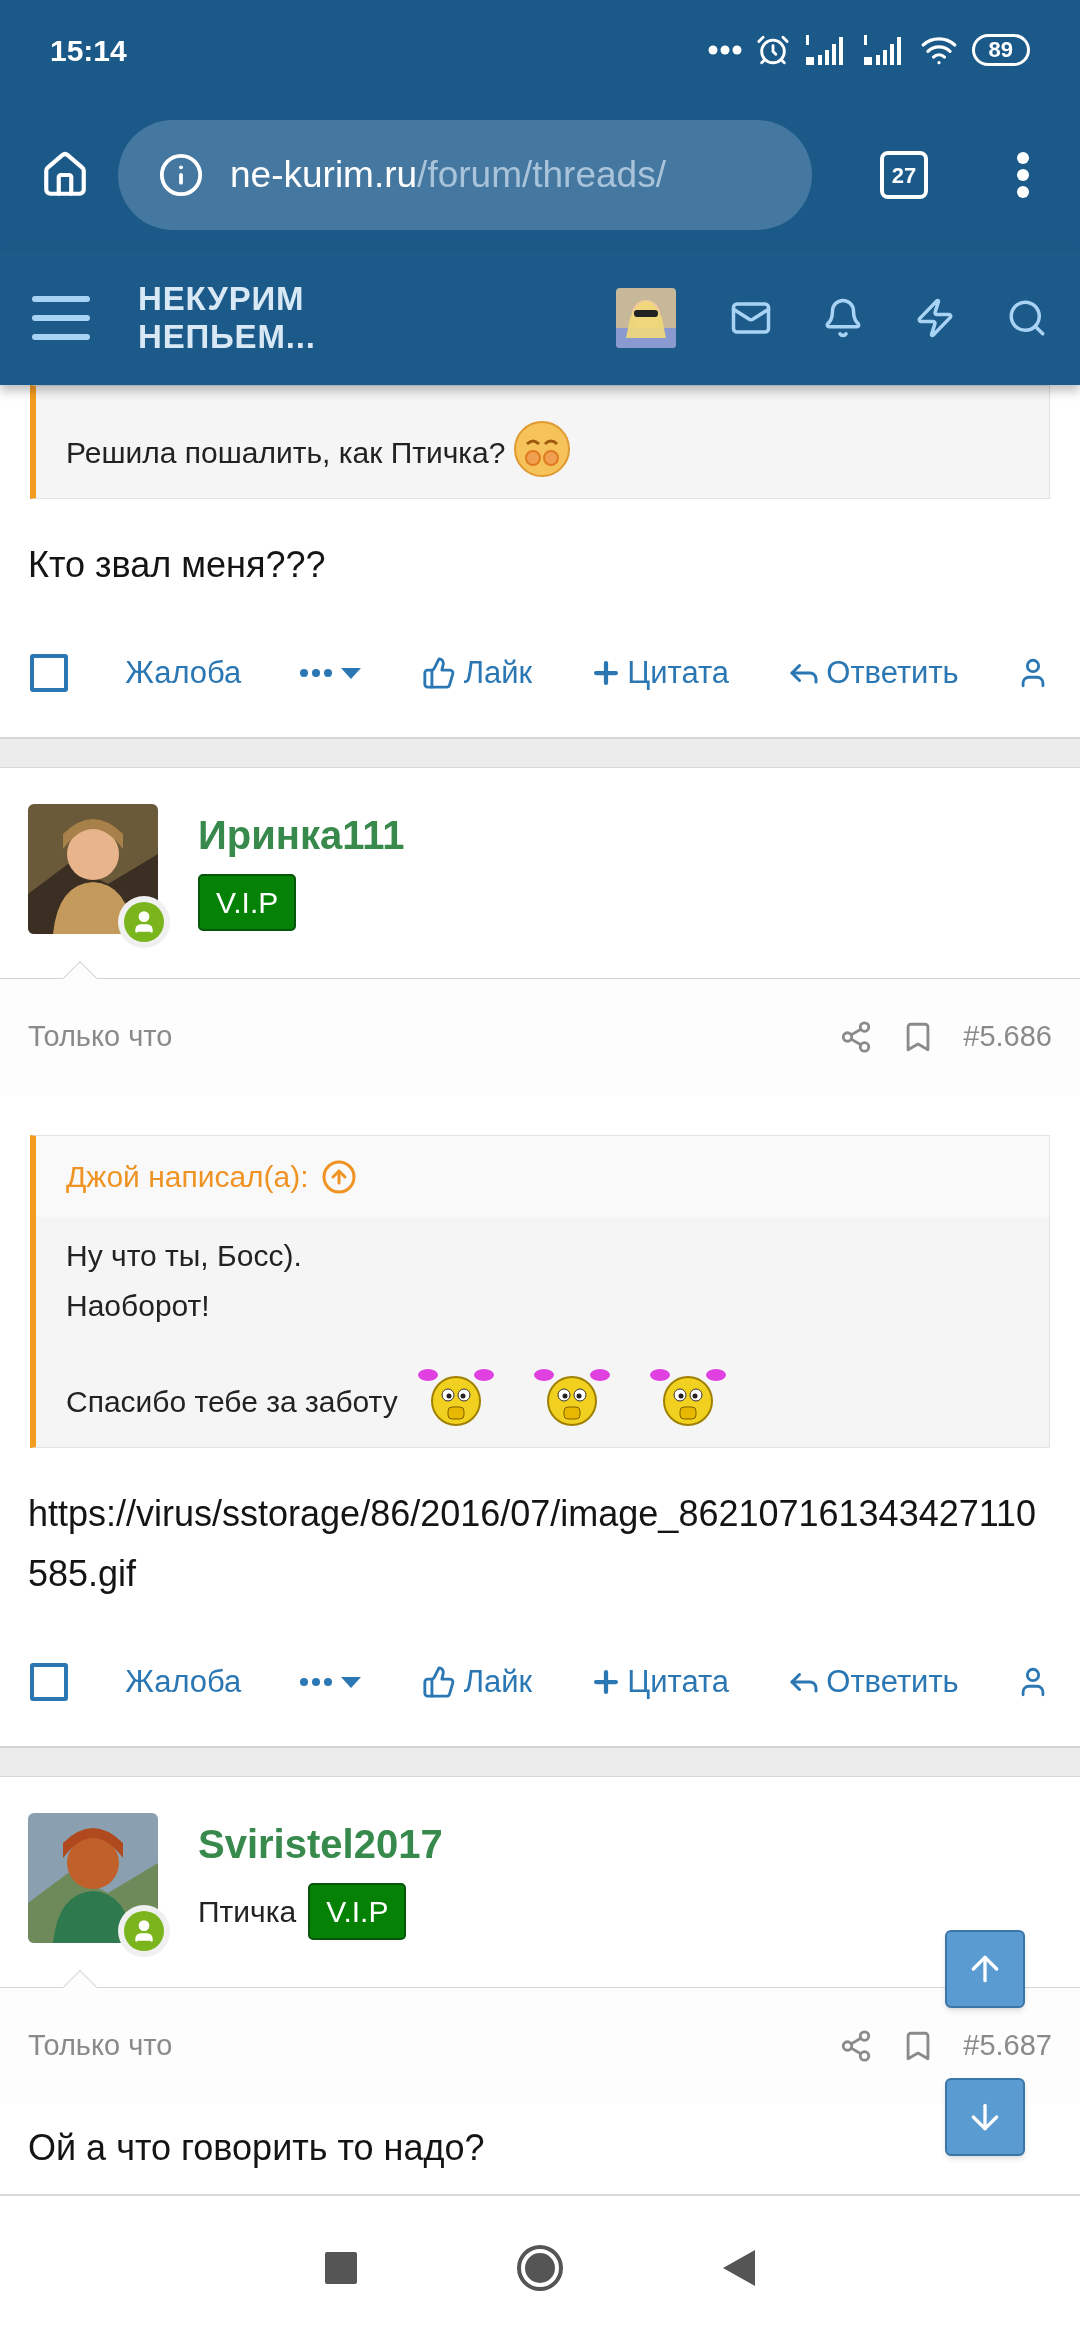 The height and width of the screenshot is (2340, 1080). Describe the element at coordinates (301, 835) in the screenshot. I see `username: Иринка111` at that location.